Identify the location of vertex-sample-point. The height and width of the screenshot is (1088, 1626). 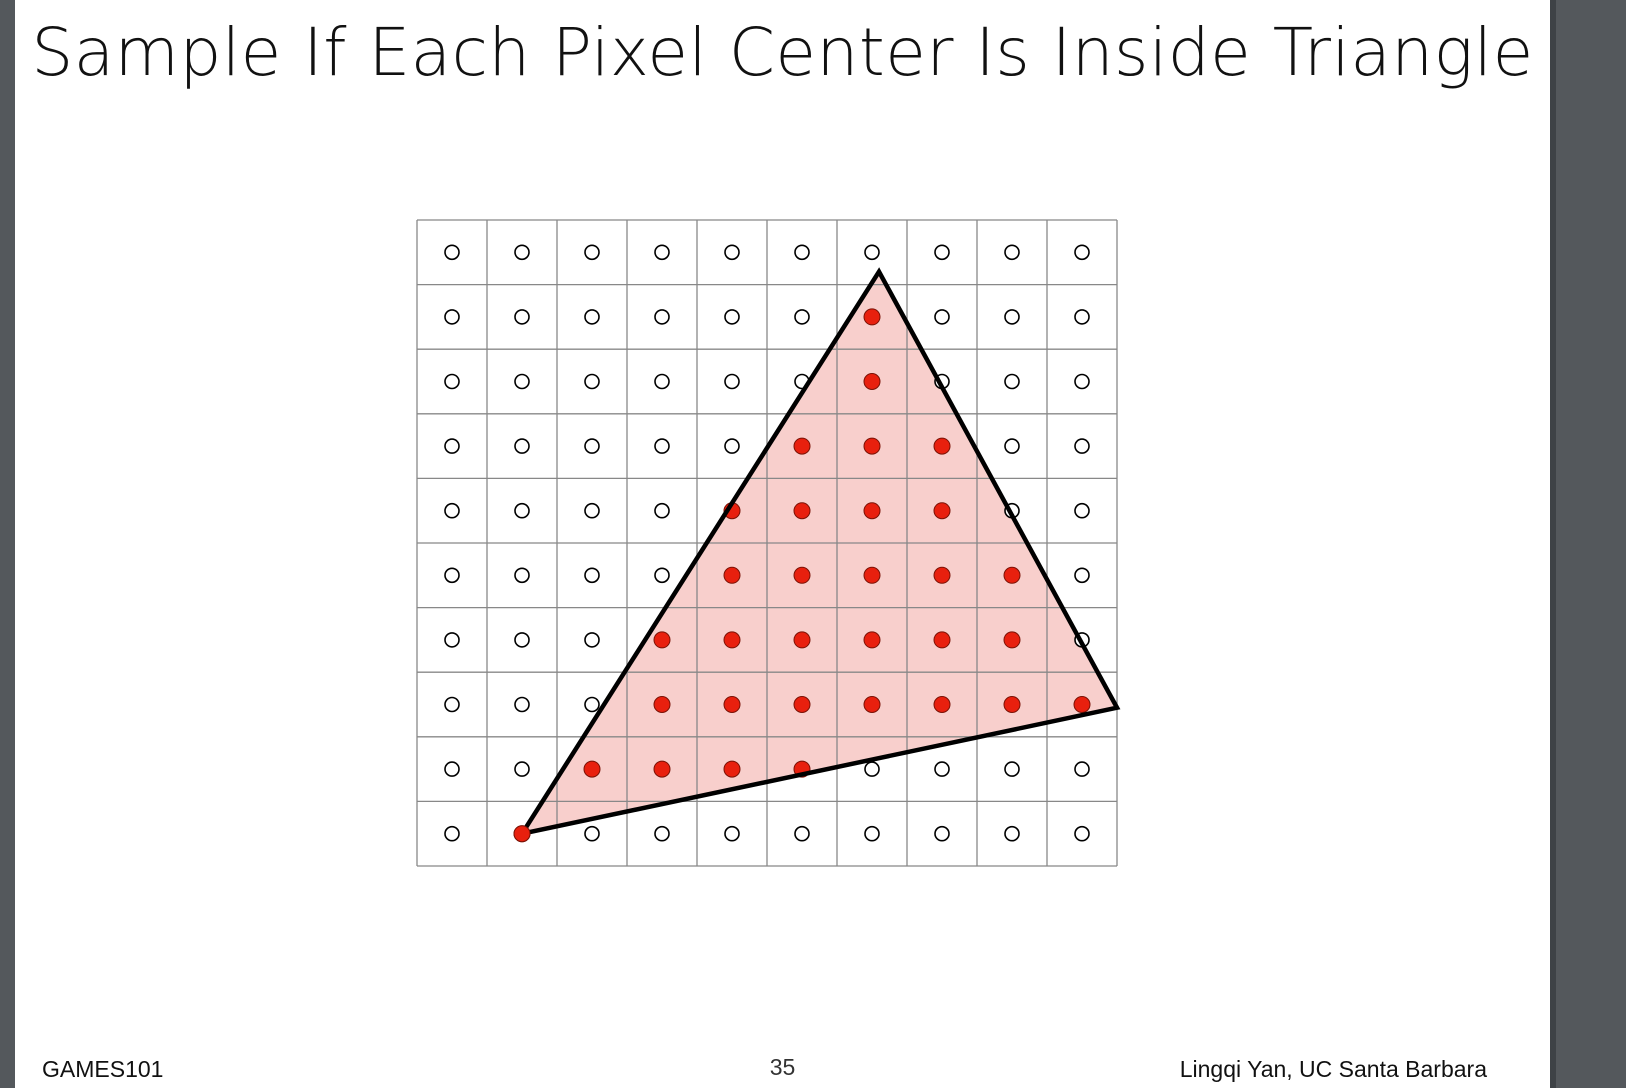
(522, 834).